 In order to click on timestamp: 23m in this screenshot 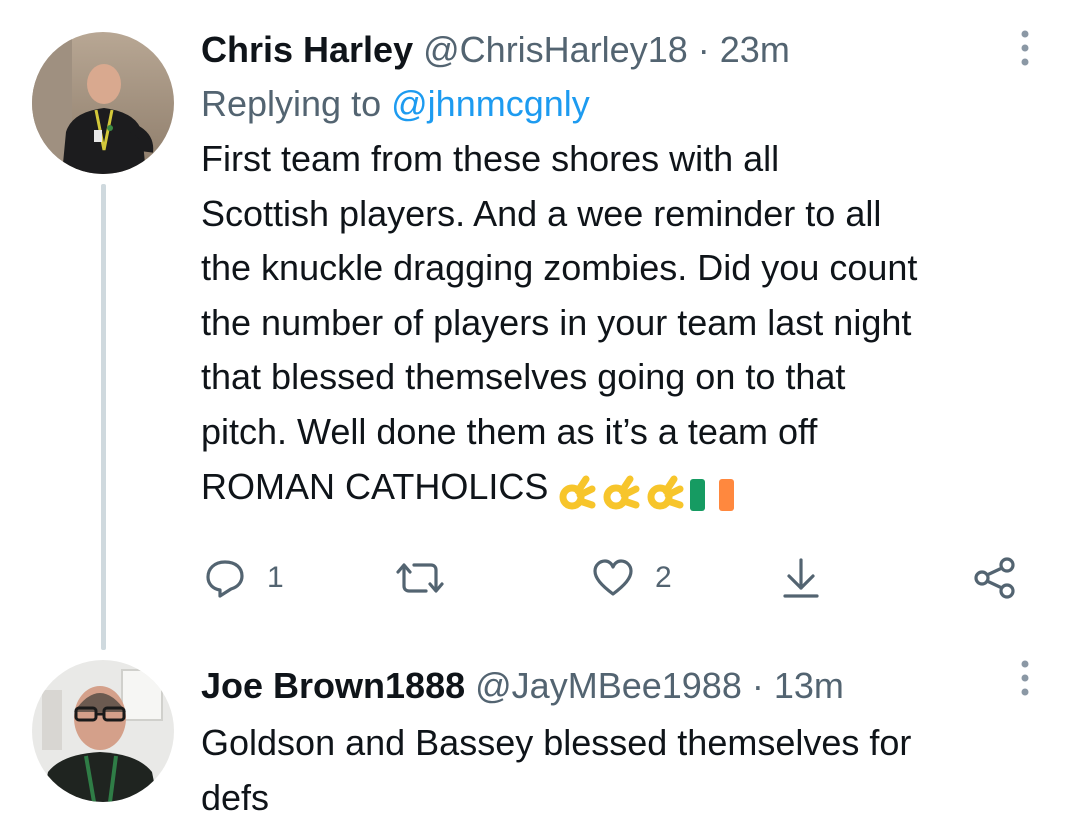, I will do `click(755, 49)`.